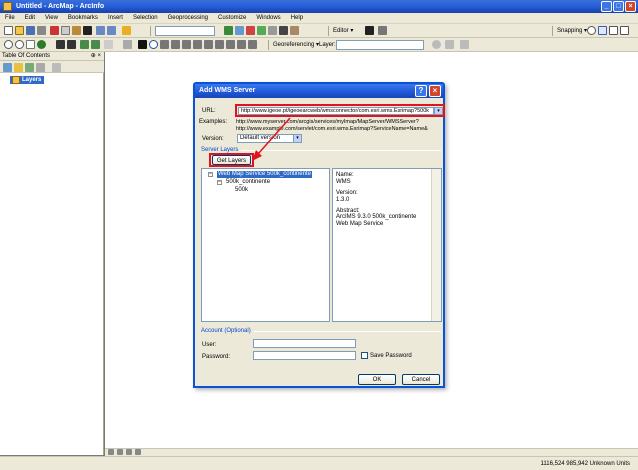  What do you see at coordinates (591, 30) in the screenshot?
I see `point-snapping-icon` at bounding box center [591, 30].